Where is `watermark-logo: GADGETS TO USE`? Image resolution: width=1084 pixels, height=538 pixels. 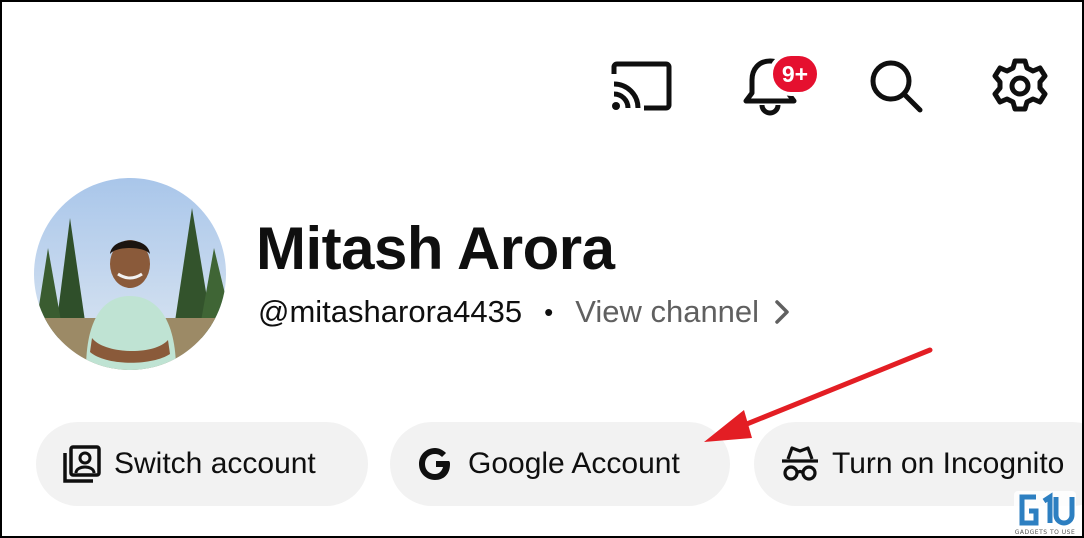 watermark-logo: GADGETS TO USE is located at coordinates (1045, 508).